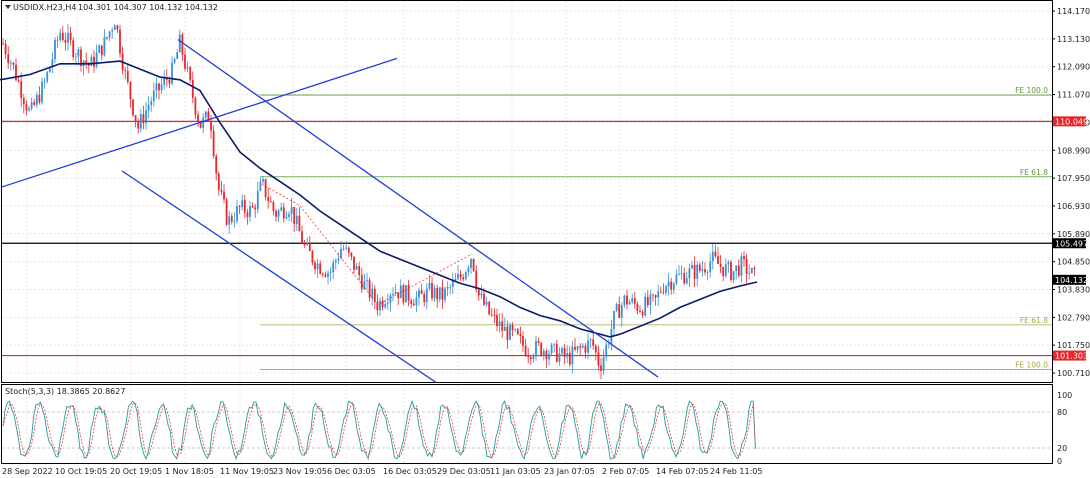 This screenshot has width=1090, height=478. What do you see at coordinates (8, 7) in the screenshot?
I see `chevron-down-icon` at bounding box center [8, 7].